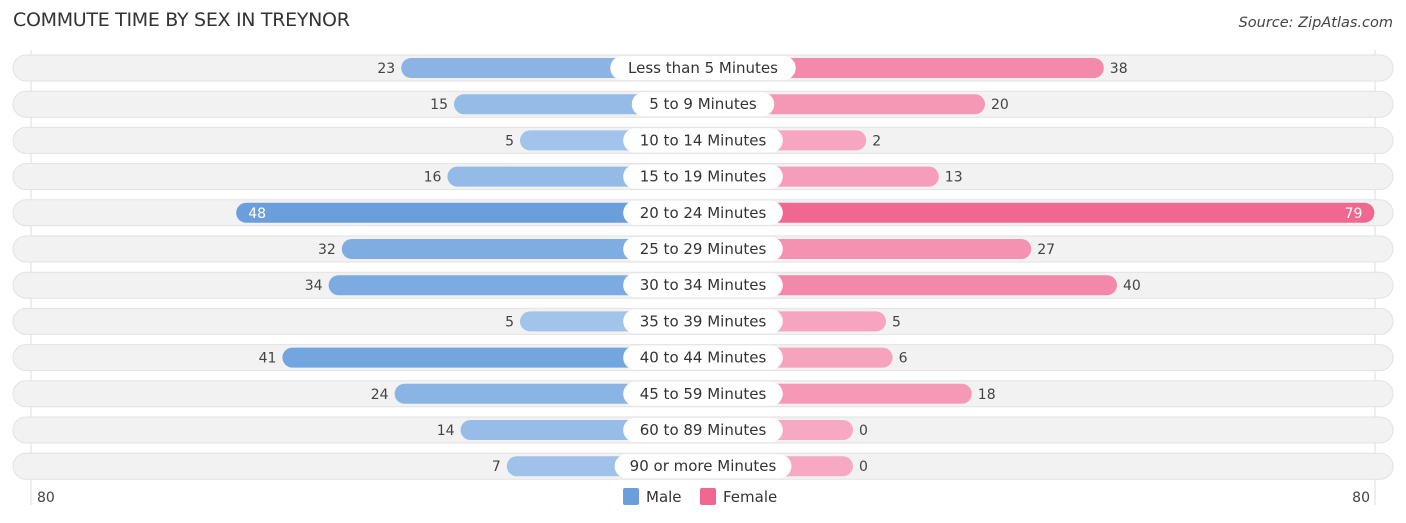 Image resolution: width=1406 pixels, height=523 pixels. What do you see at coordinates (268, 359) in the screenshot?
I see `male-value-label: 41` at bounding box center [268, 359].